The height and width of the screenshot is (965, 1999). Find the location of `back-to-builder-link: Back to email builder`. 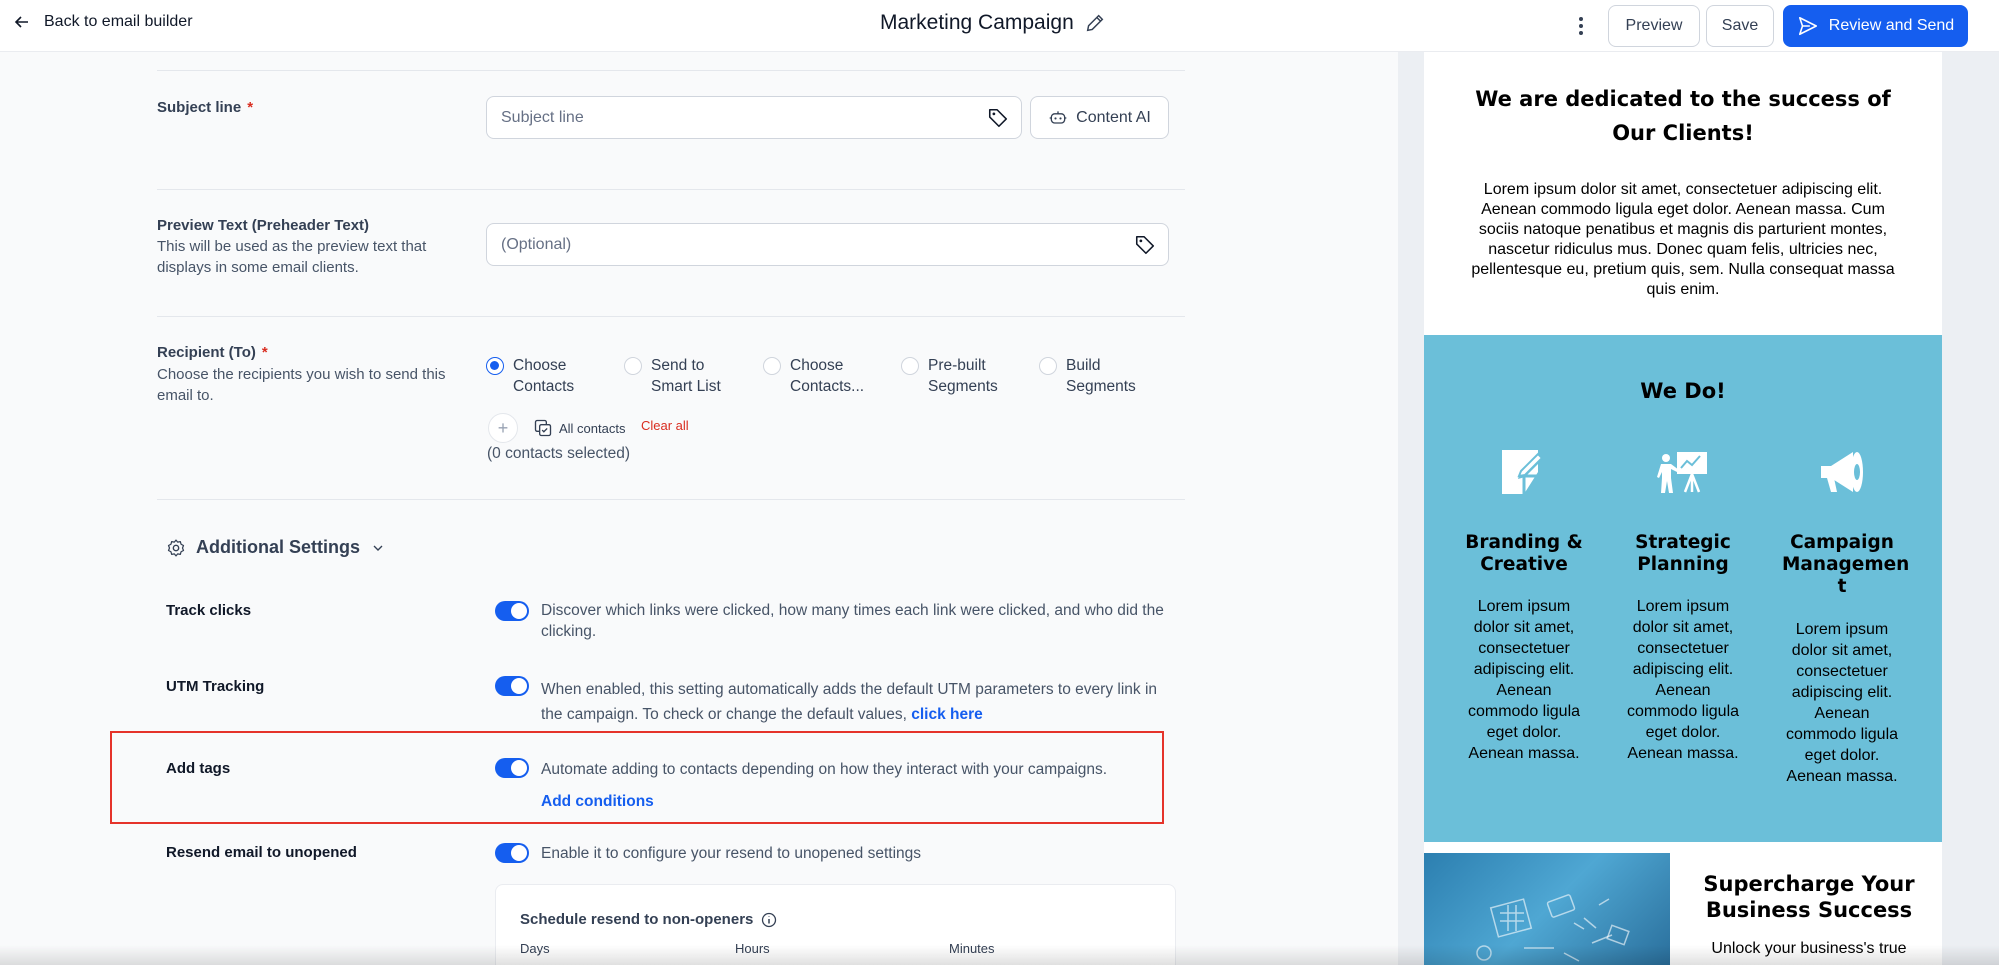

back-to-builder-link: Back to email builder is located at coordinates (103, 22).